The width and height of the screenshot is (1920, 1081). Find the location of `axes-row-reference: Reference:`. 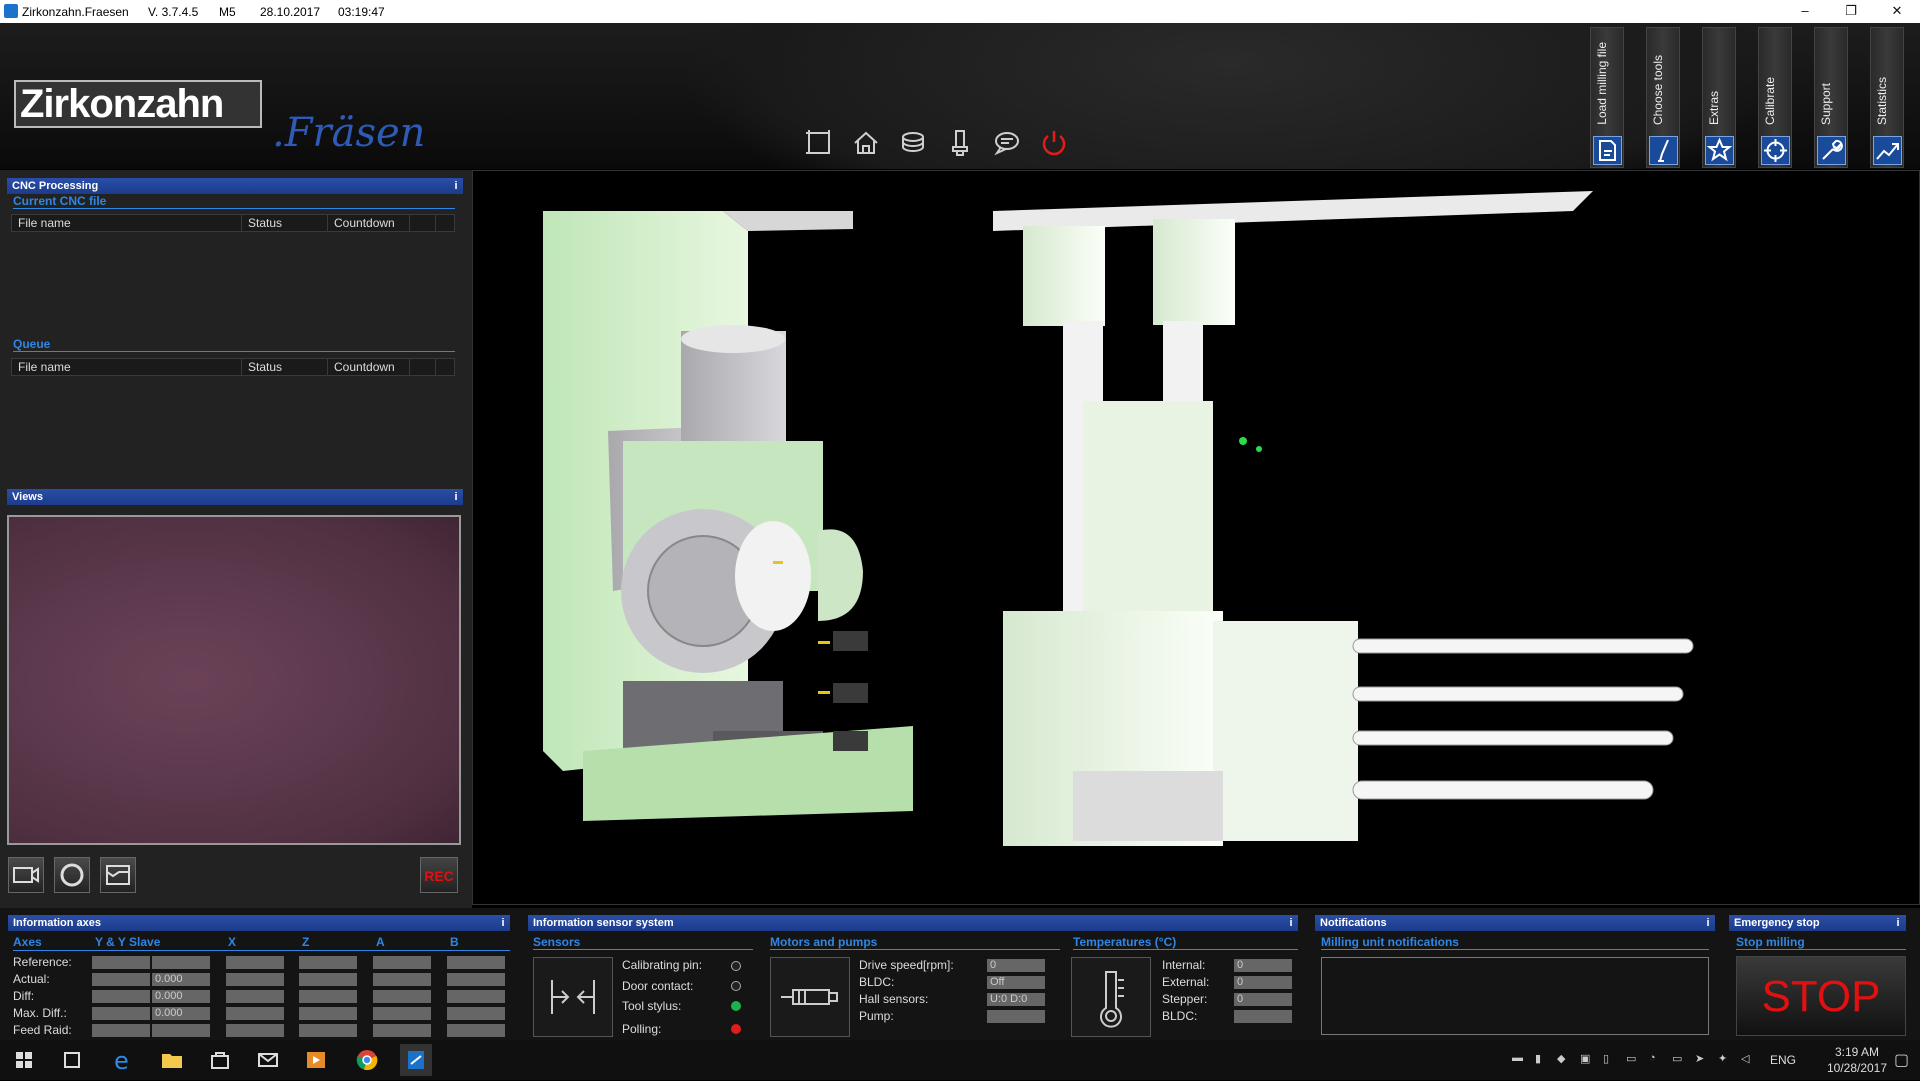

axes-row-reference: Reference: is located at coordinates (42, 962).